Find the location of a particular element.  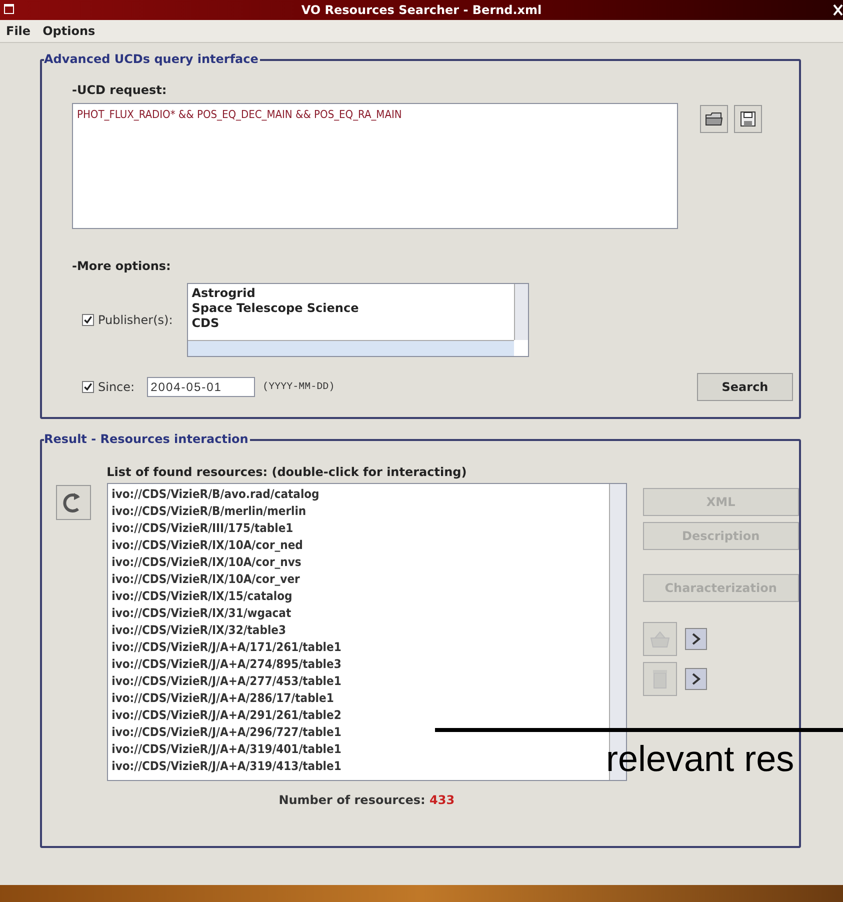

folder-icon is located at coordinates (714, 119).